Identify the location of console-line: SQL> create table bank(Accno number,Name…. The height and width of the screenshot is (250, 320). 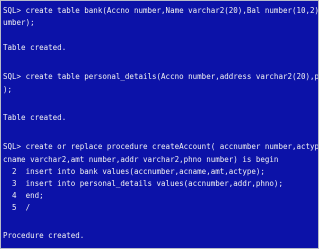
(161, 10).